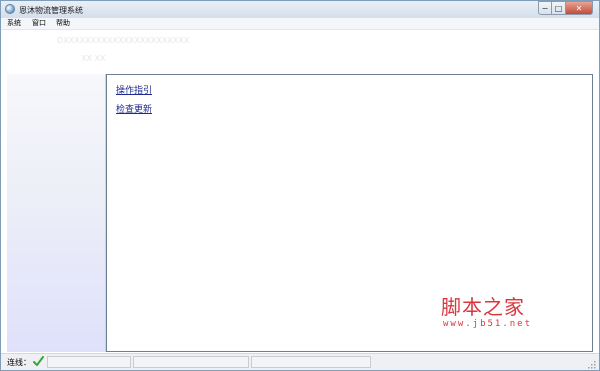 The image size is (600, 371). I want to click on menu-item-help: 帮助, so click(63, 23).